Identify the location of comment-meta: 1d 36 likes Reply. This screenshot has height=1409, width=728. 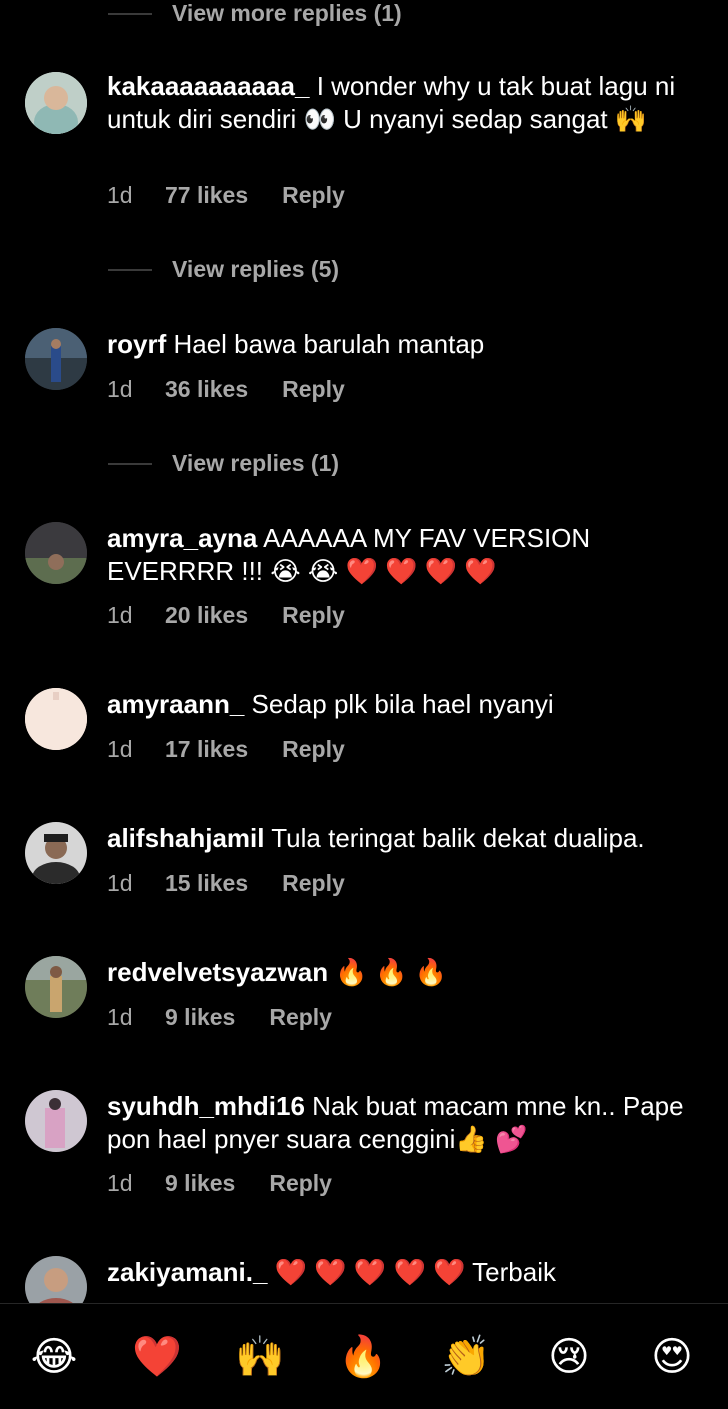
(226, 389).